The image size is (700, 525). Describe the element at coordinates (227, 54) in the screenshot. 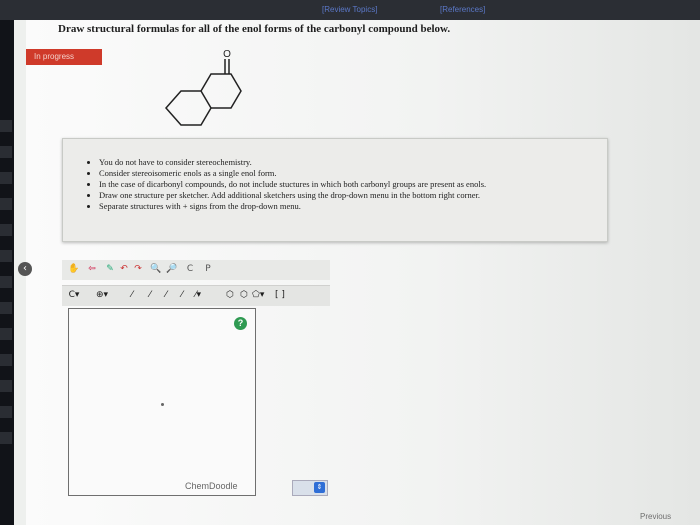

I see `oxygen-label: O` at that location.